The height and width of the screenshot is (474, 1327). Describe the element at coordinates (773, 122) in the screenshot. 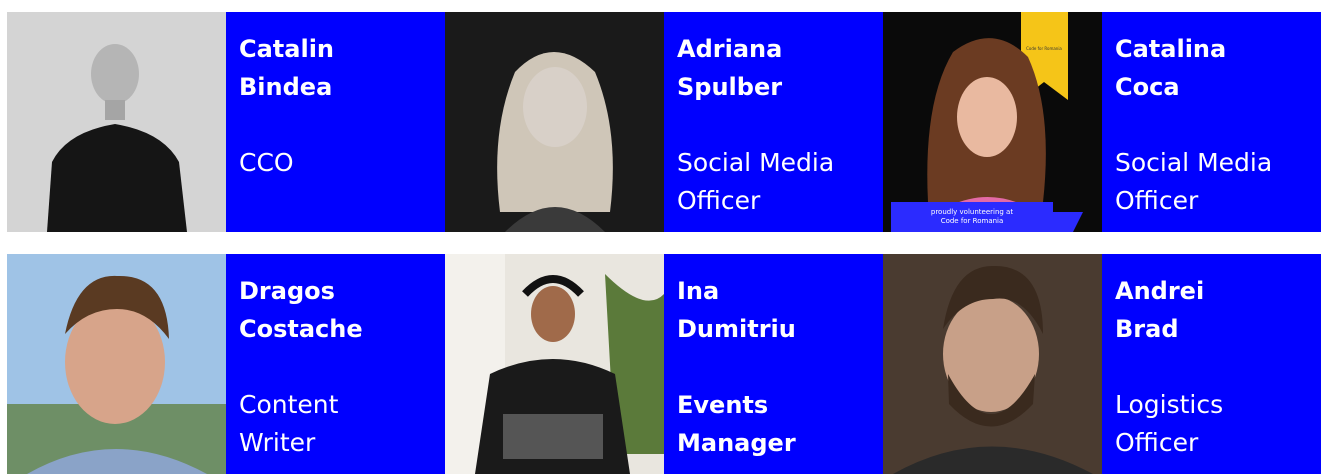

I see `member-info: Adriana Spulber Social Media Officer` at that location.